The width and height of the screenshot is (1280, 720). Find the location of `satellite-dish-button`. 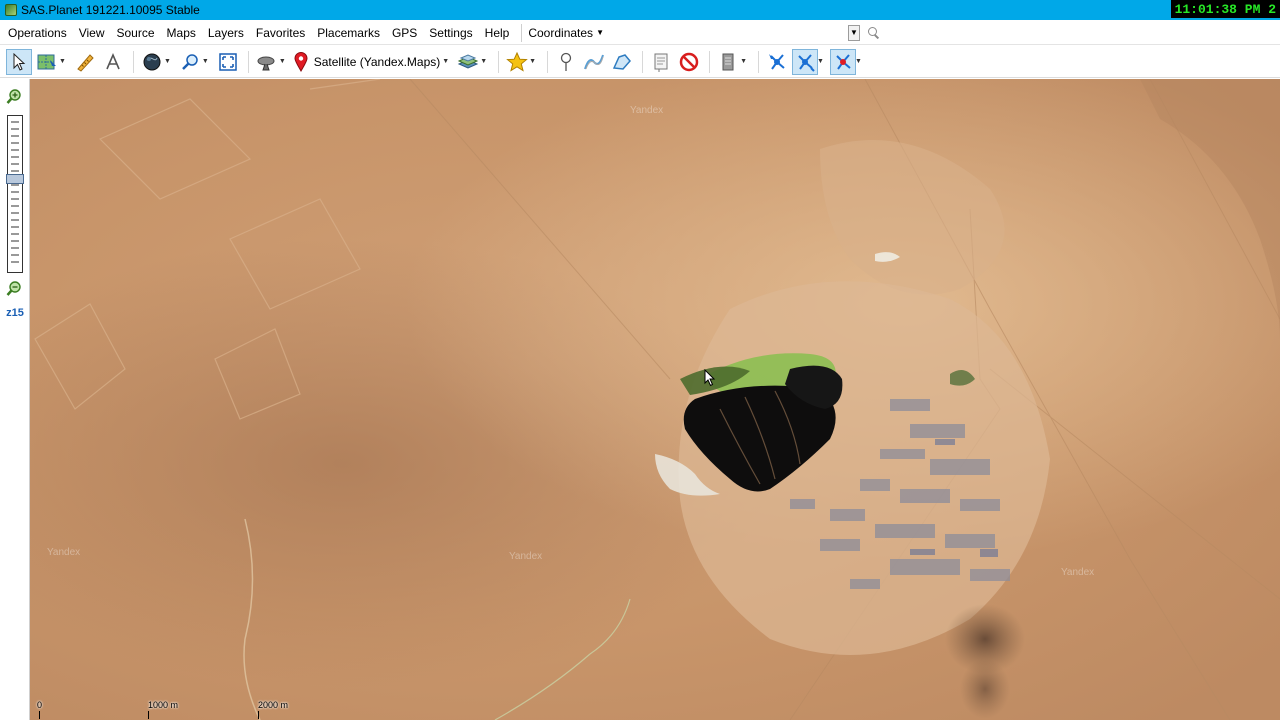

satellite-dish-button is located at coordinates (267, 62).